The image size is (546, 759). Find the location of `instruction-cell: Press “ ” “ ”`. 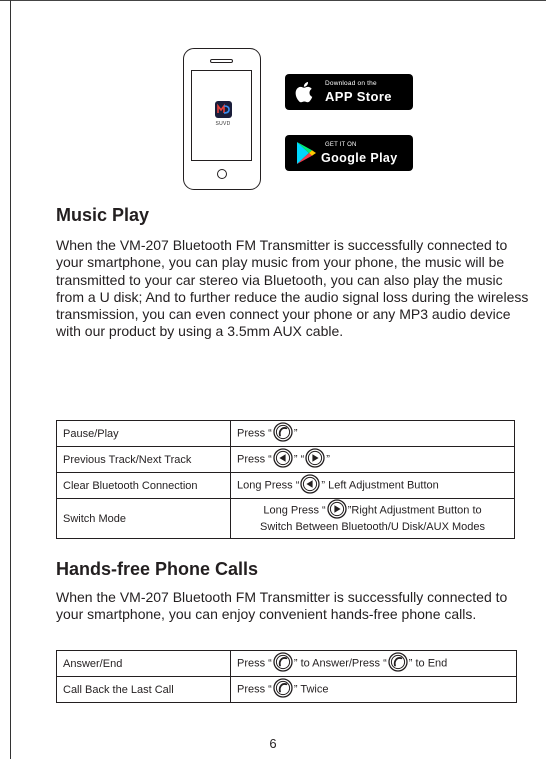

instruction-cell: Press “ ” “ ” is located at coordinates (372, 459).